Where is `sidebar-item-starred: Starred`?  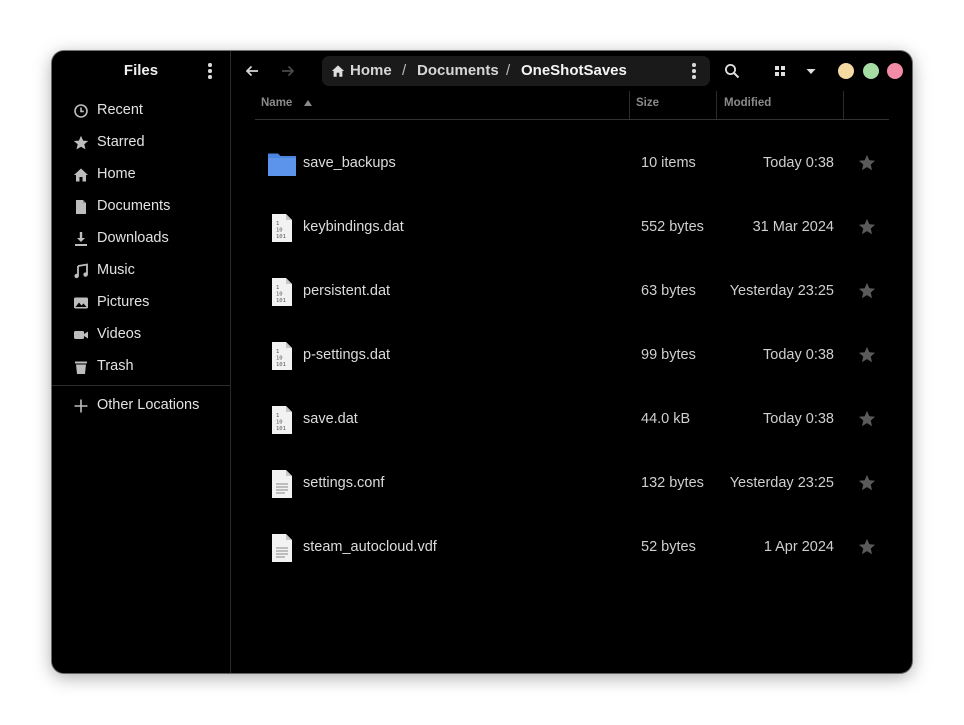
sidebar-item-starred: Starred is located at coordinates (141, 142).